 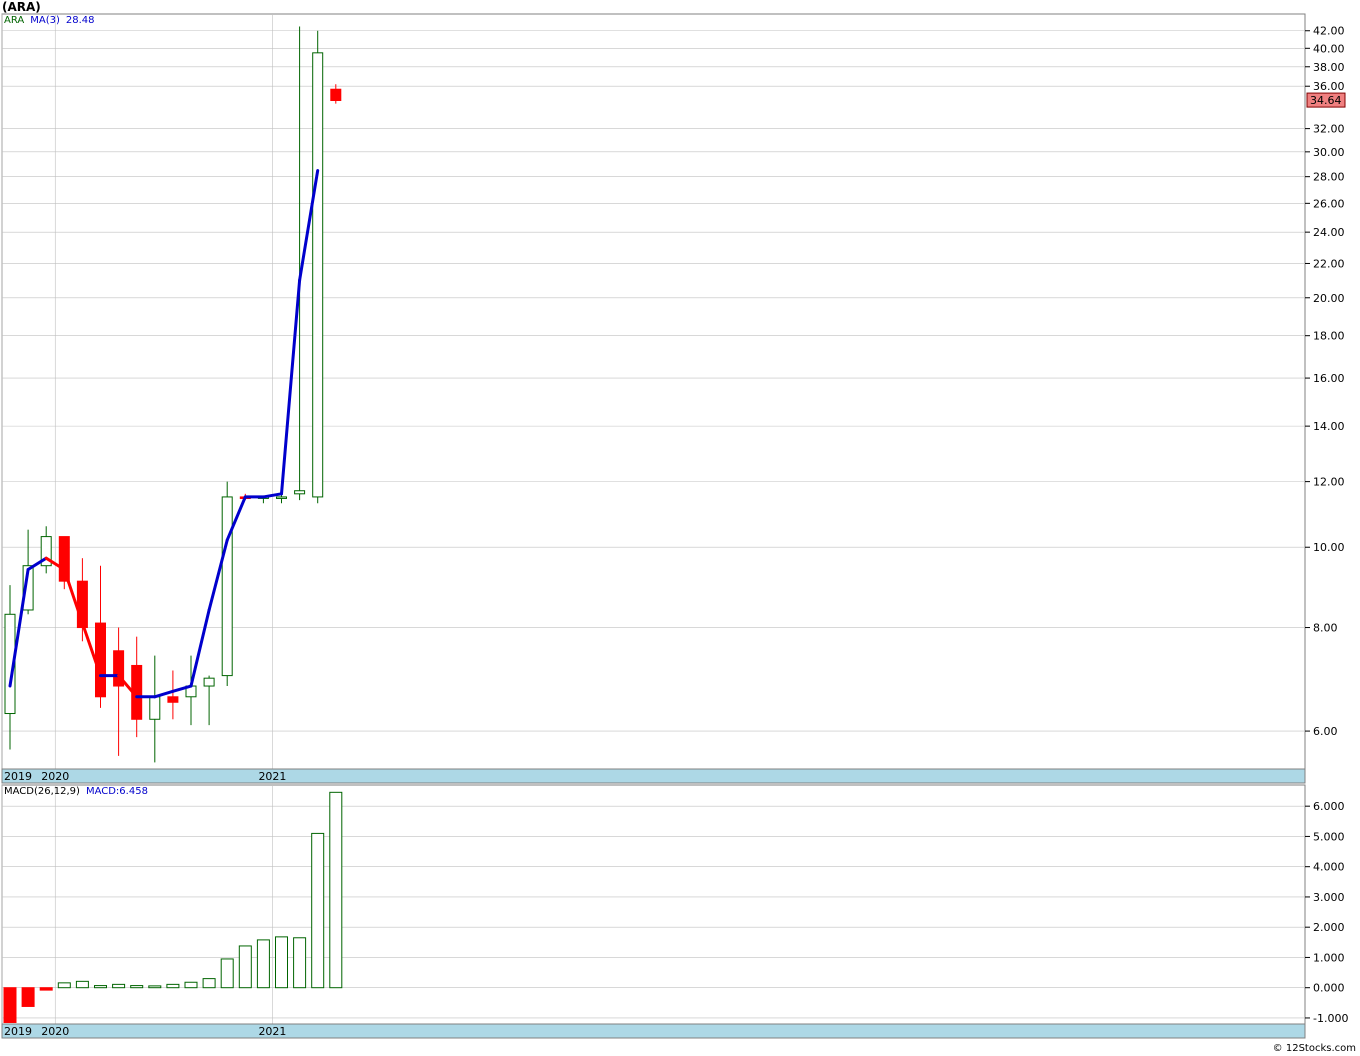 I want to click on macd-xaxis-band, so click(x=653, y=1031).